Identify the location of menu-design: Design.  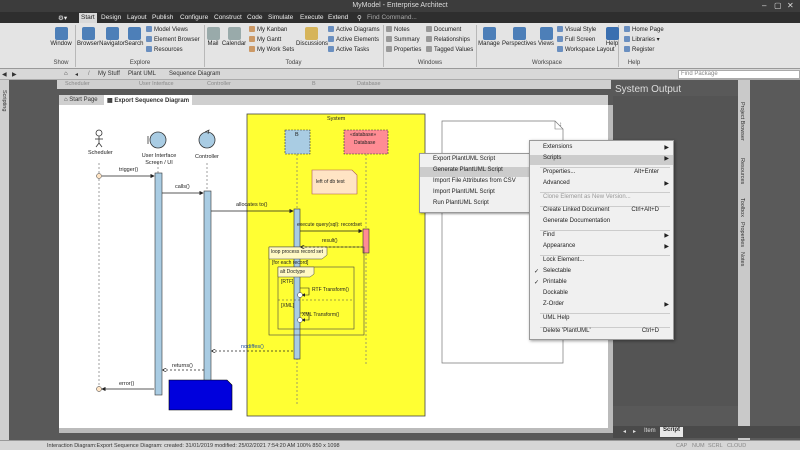
(111, 17).